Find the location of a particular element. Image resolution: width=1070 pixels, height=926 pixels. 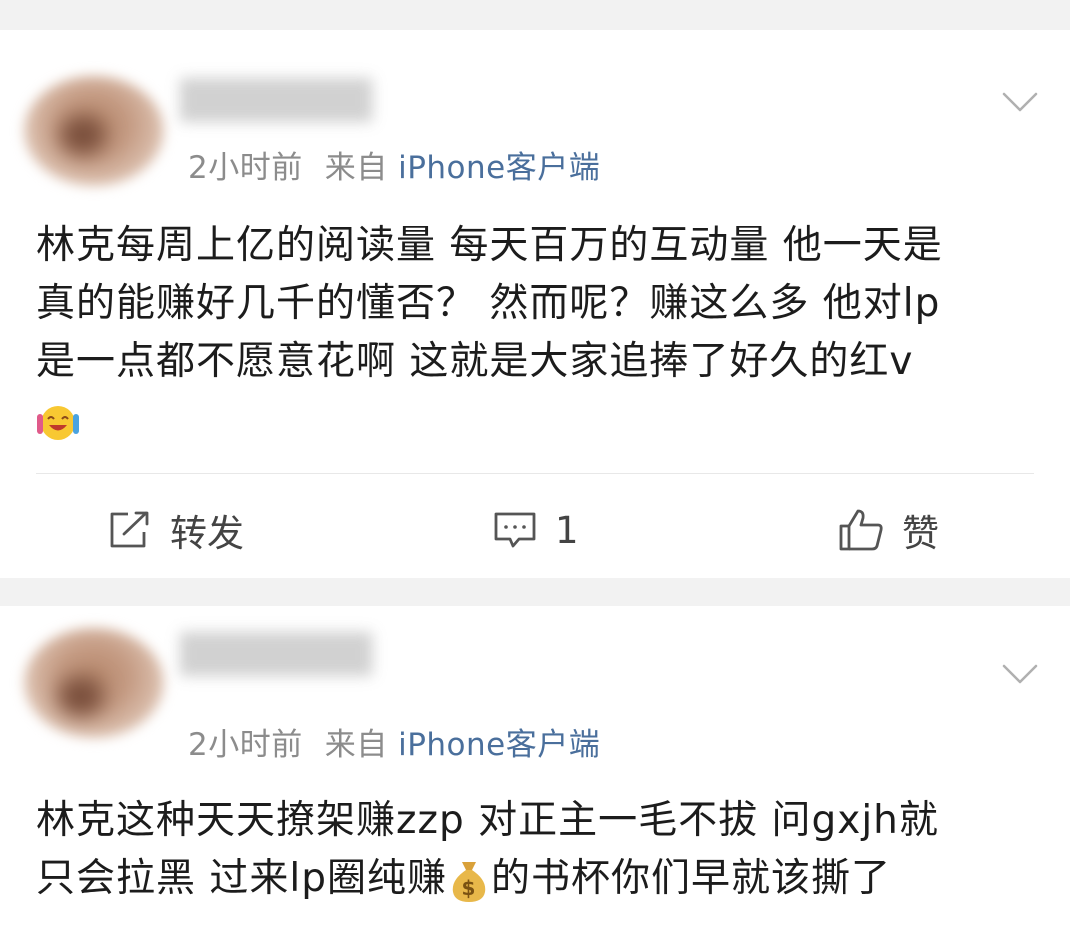

post-line: 只会拉黑 过来lp圈纯赚 is located at coordinates (241, 878).